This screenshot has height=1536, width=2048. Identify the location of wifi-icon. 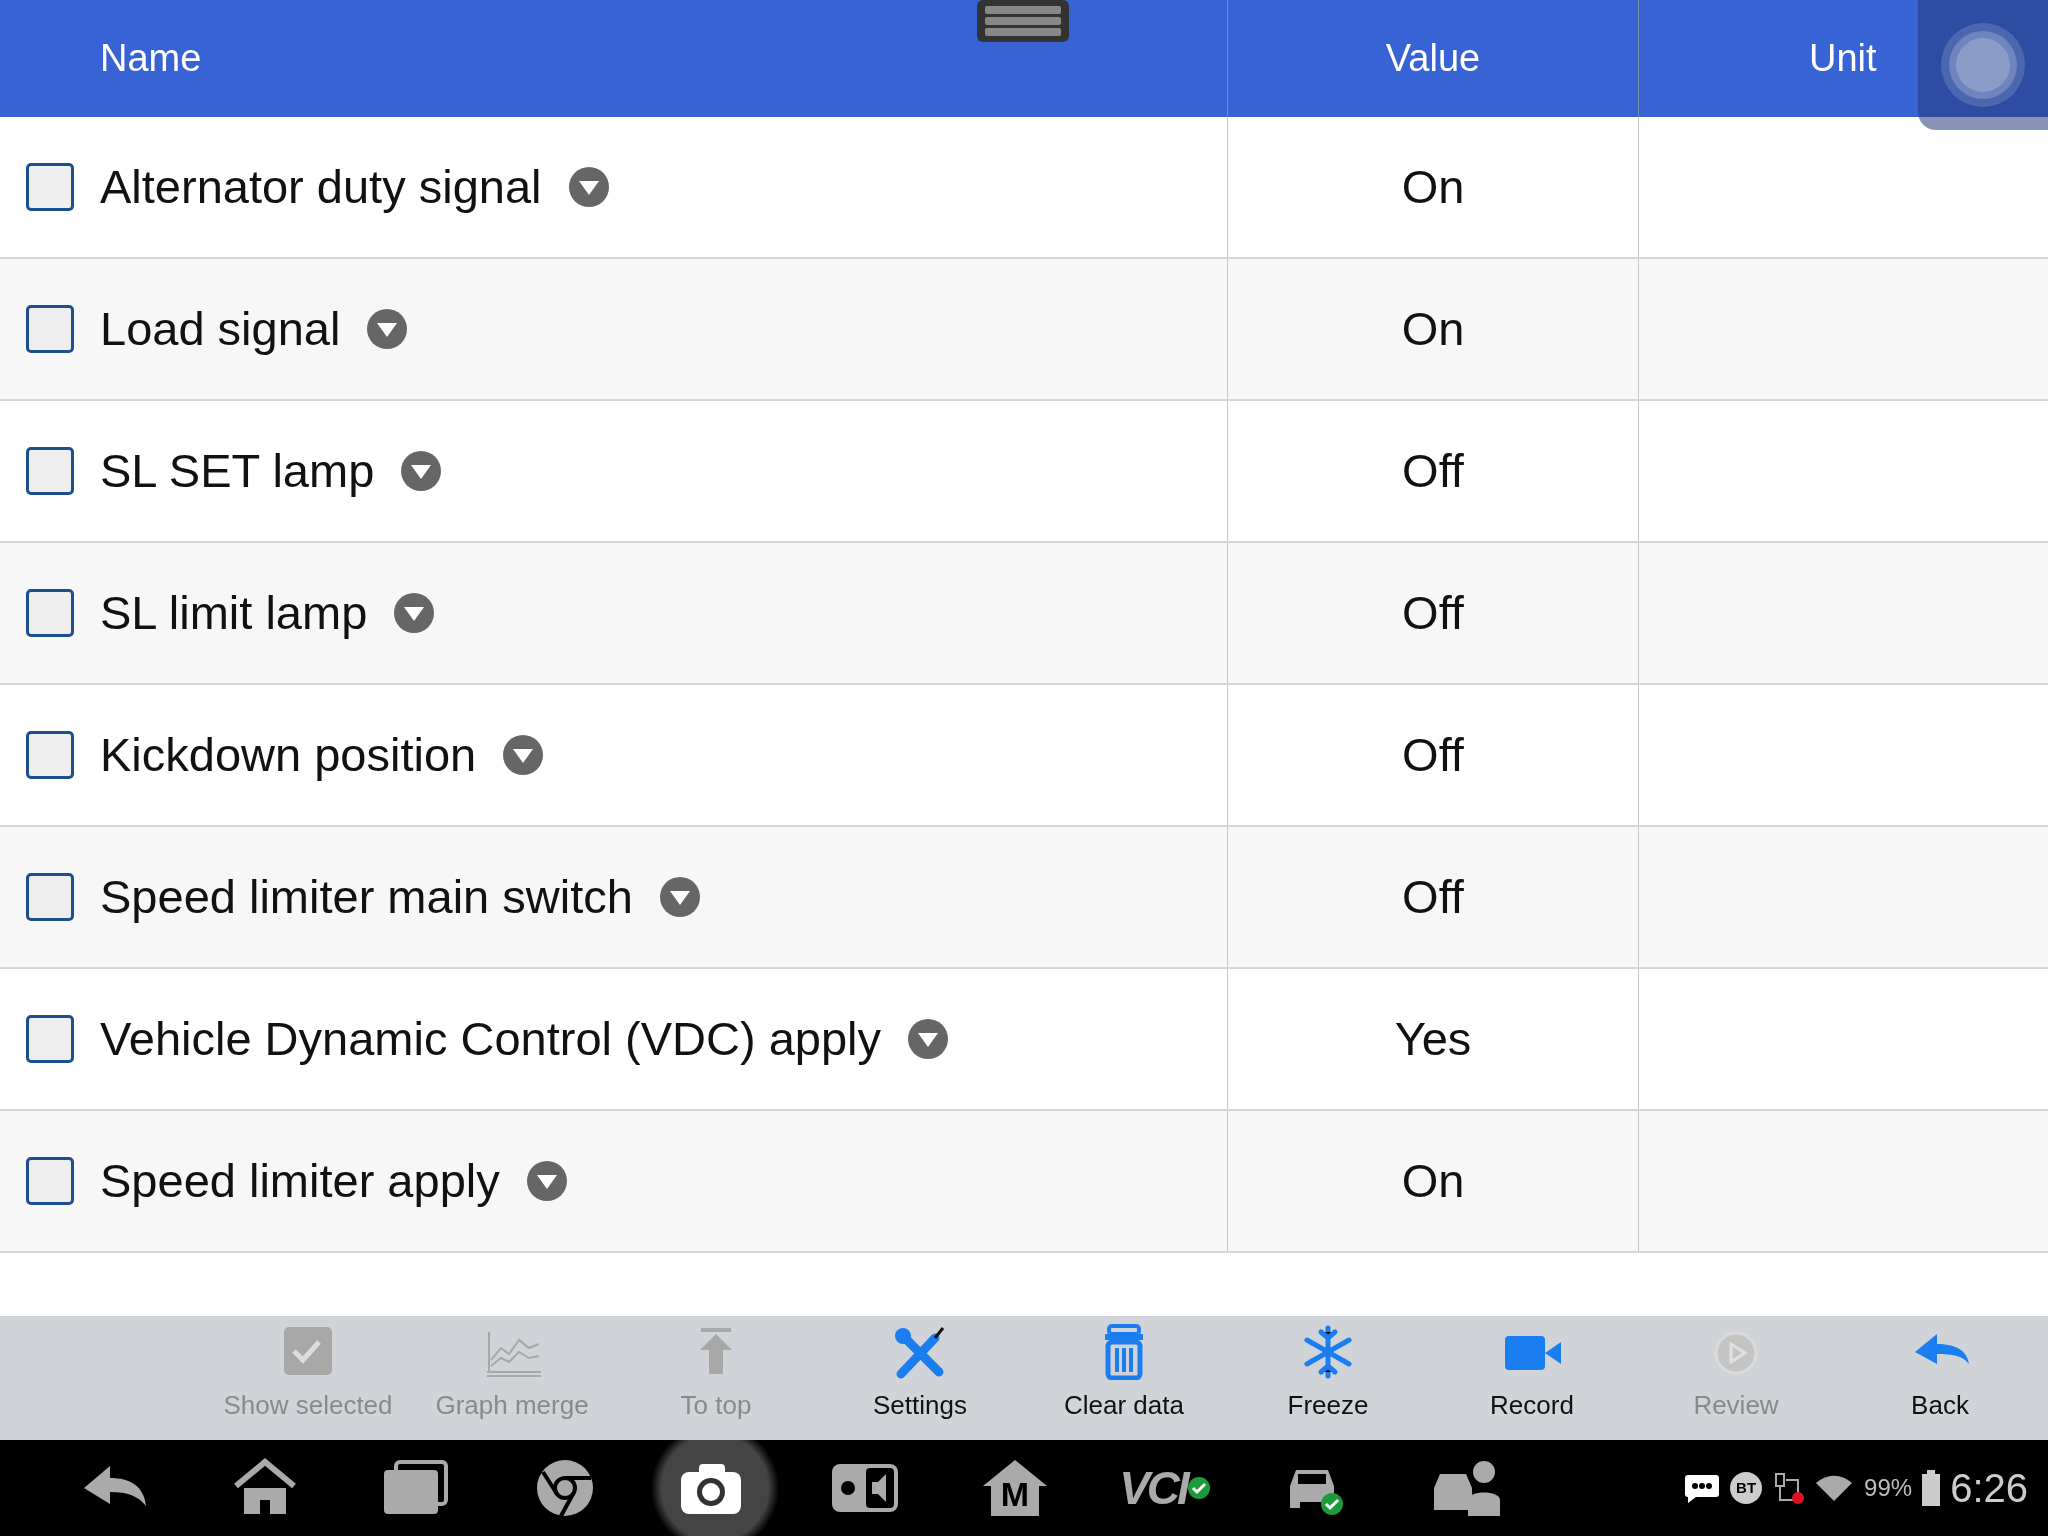
(1834, 1488).